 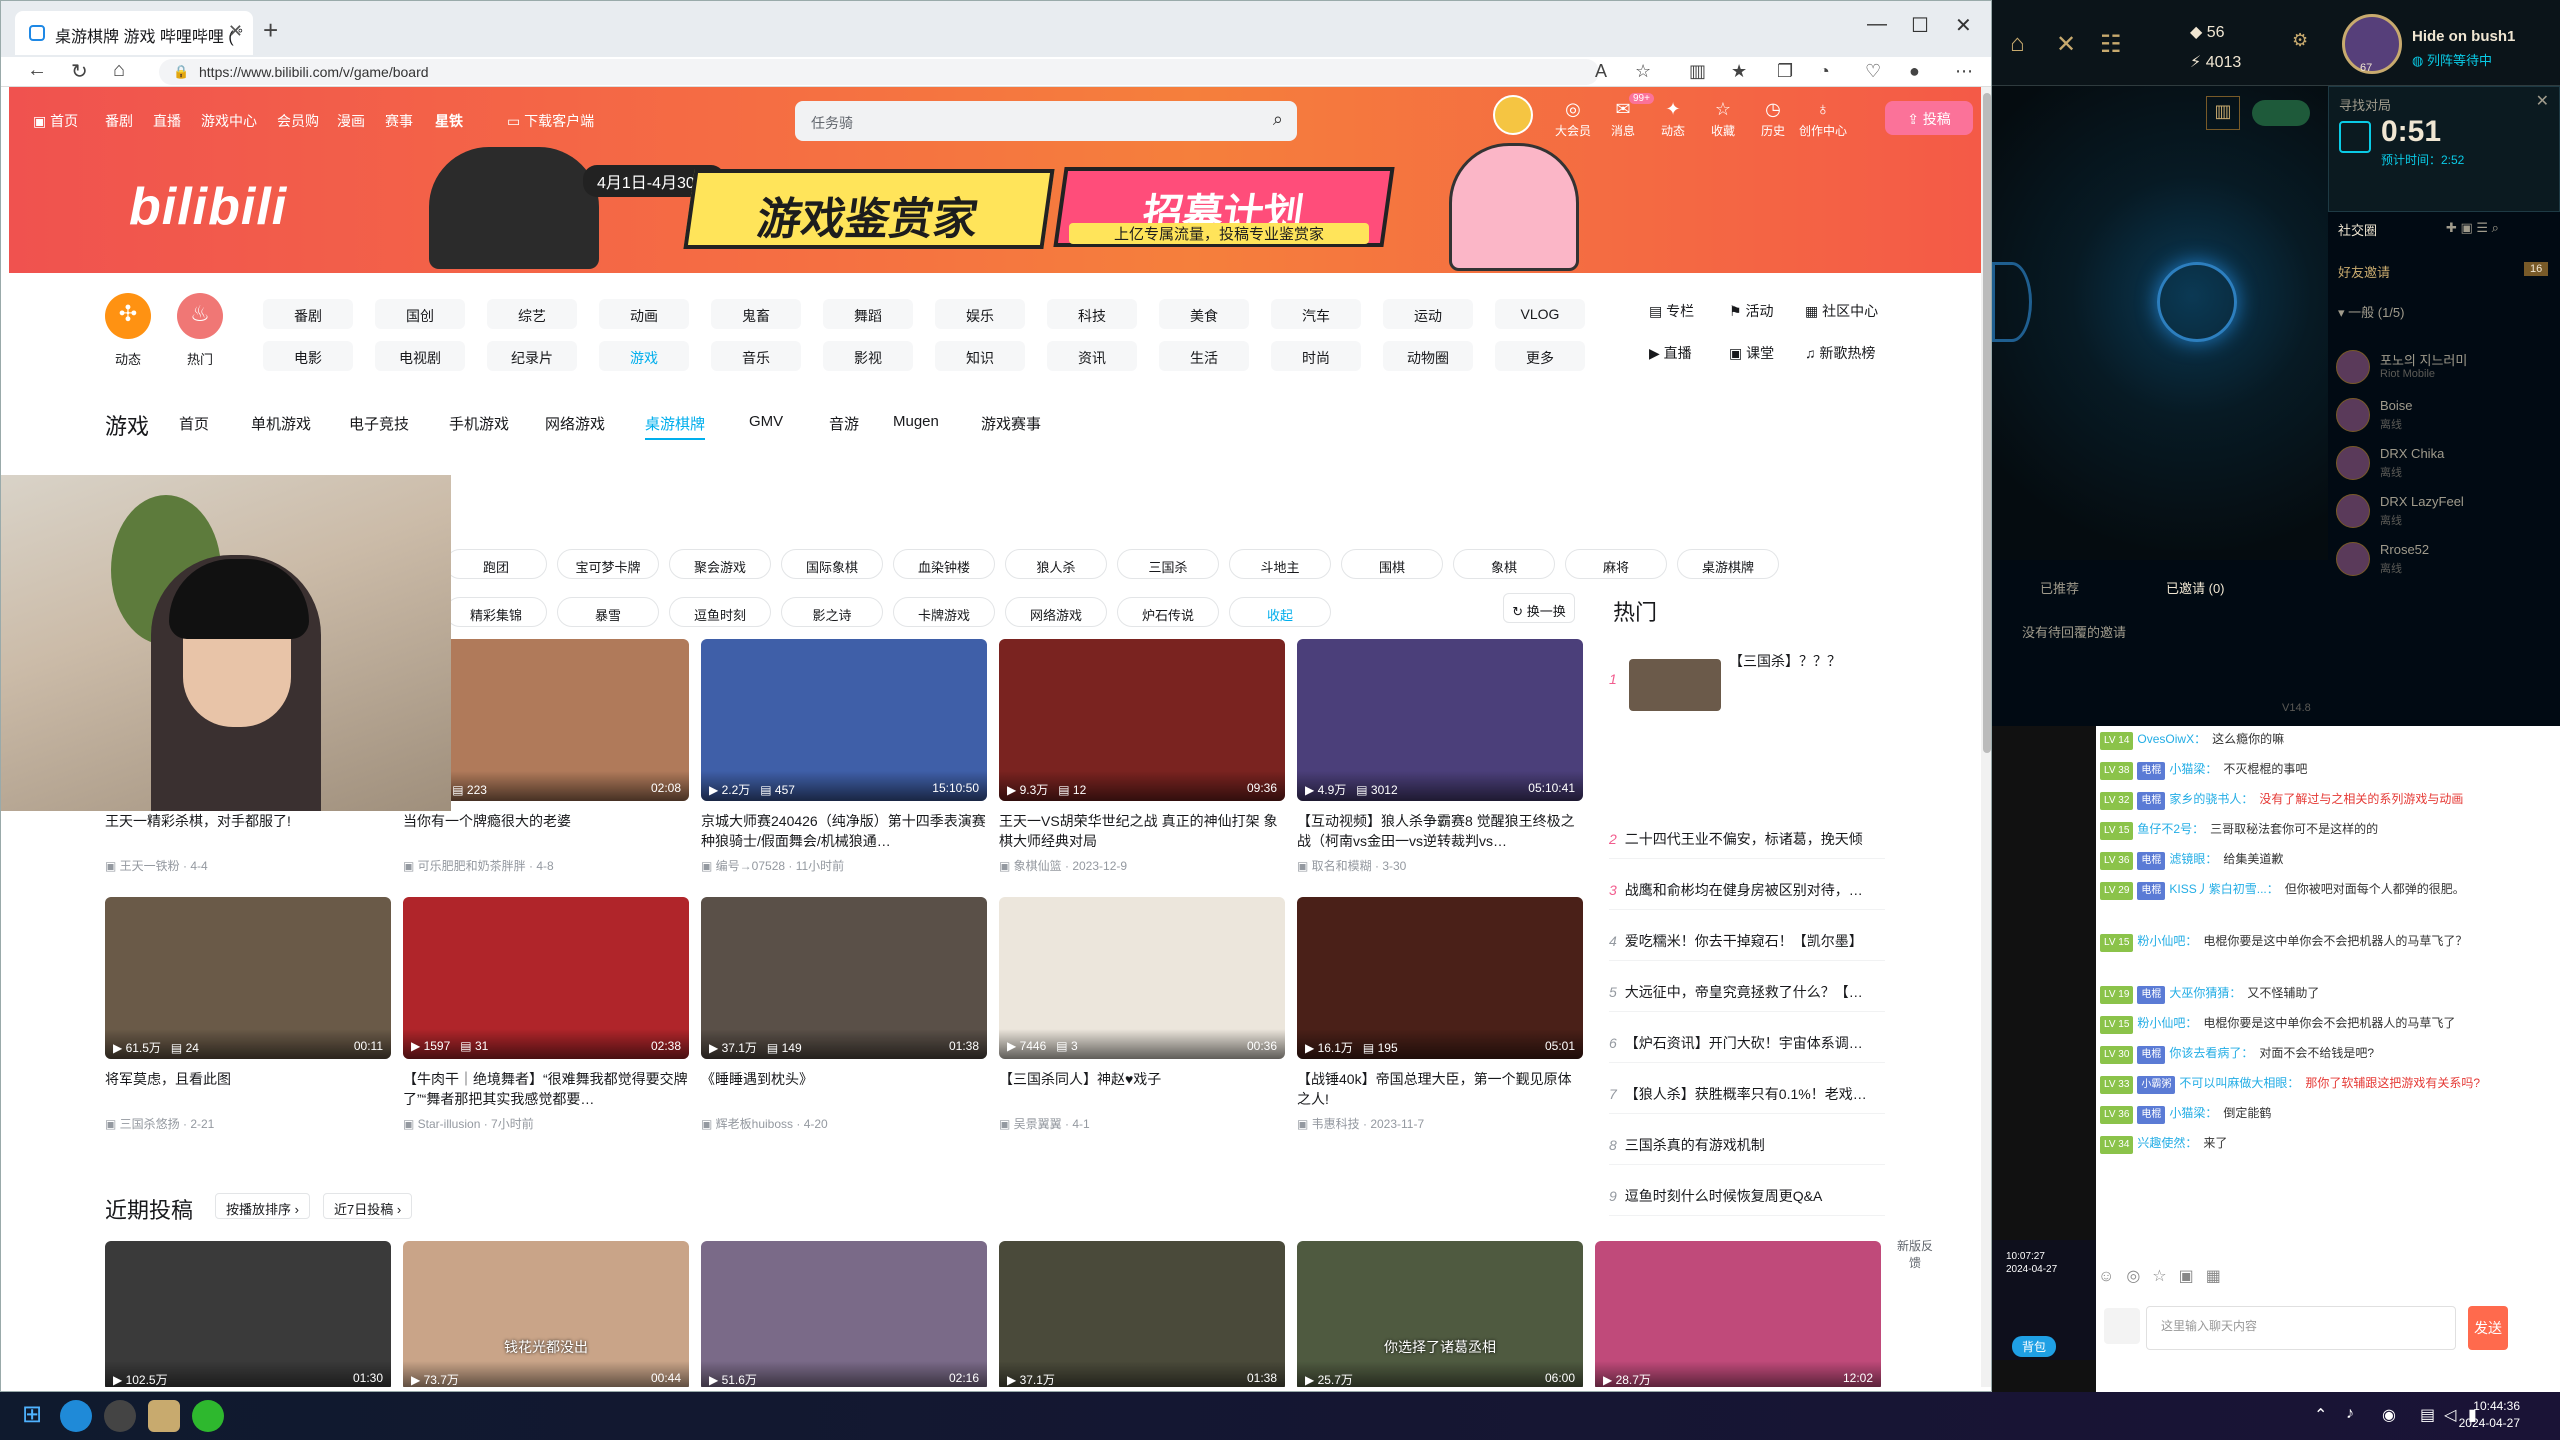 I want to click on tab-5: 桌游棋牌, so click(x=675, y=426).